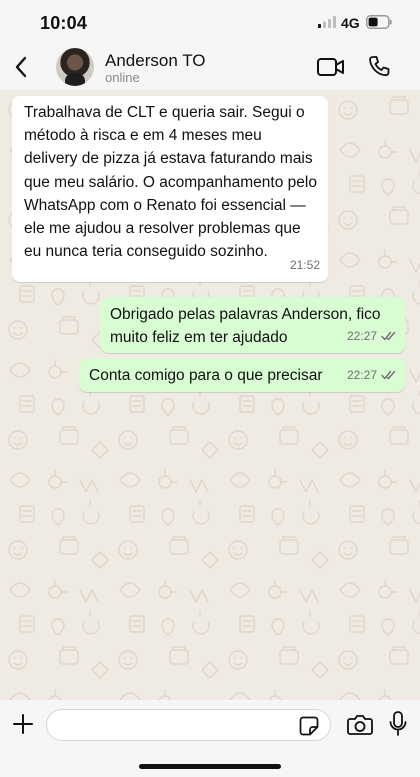 This screenshot has height=777, width=420. What do you see at coordinates (22, 67) in the screenshot?
I see `back-chevron-icon` at bounding box center [22, 67].